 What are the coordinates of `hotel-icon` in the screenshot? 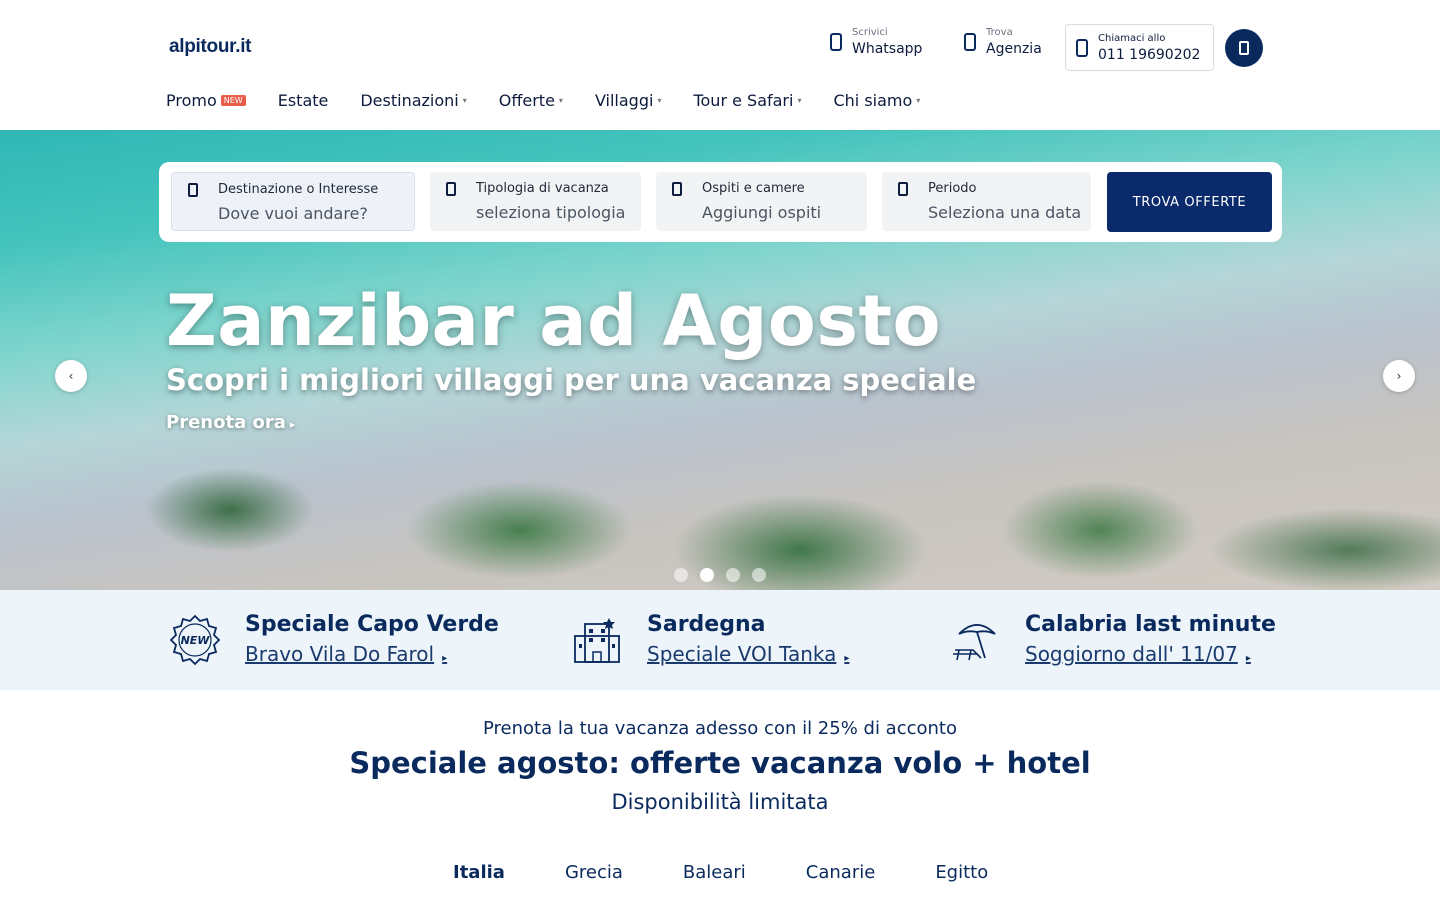 It's located at (597, 640).